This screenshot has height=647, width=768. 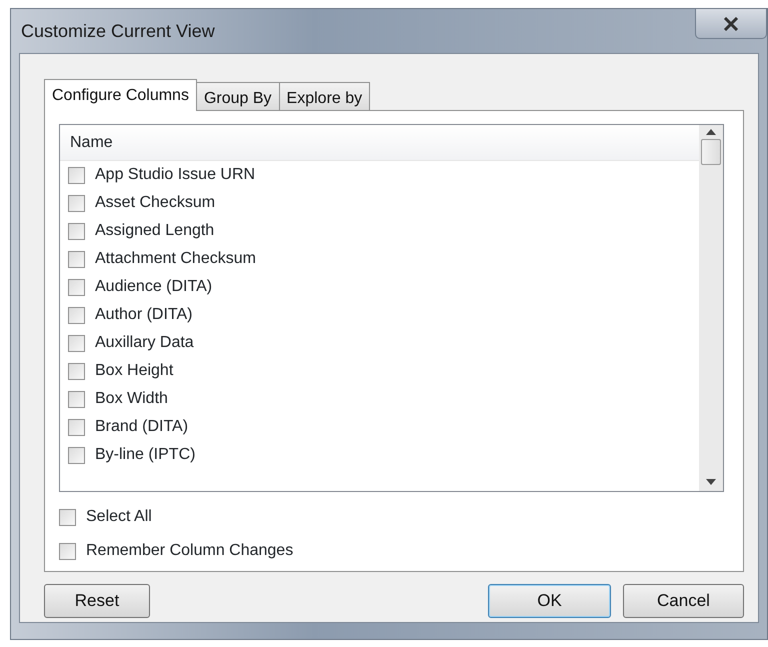 I want to click on option-label: Select All, so click(x=119, y=517).